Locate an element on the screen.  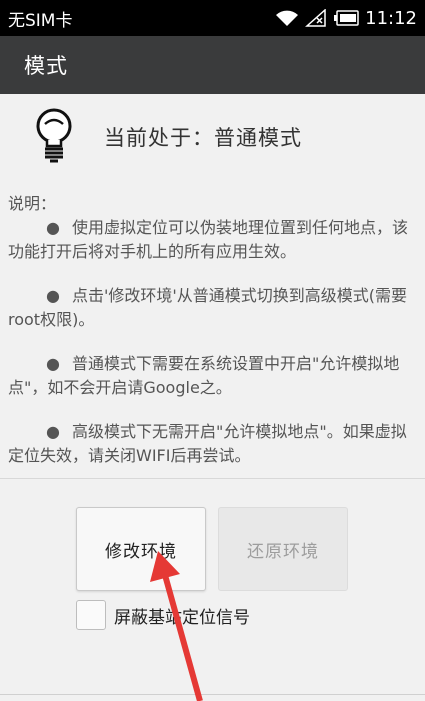
description-item: ● 高级模式下无需开启"允许模拟地点"。如果虚拟定位失效，请关闭WIFI后再尝试。 is located at coordinates (207, 443).